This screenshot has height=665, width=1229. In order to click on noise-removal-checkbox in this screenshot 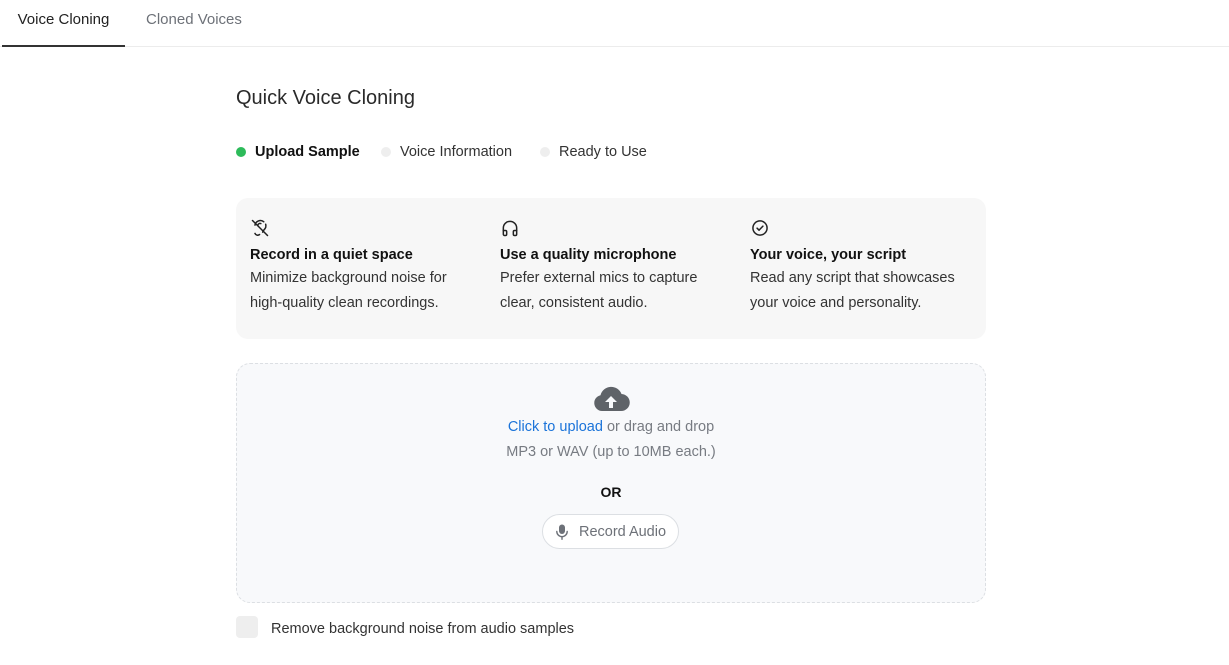, I will do `click(247, 627)`.